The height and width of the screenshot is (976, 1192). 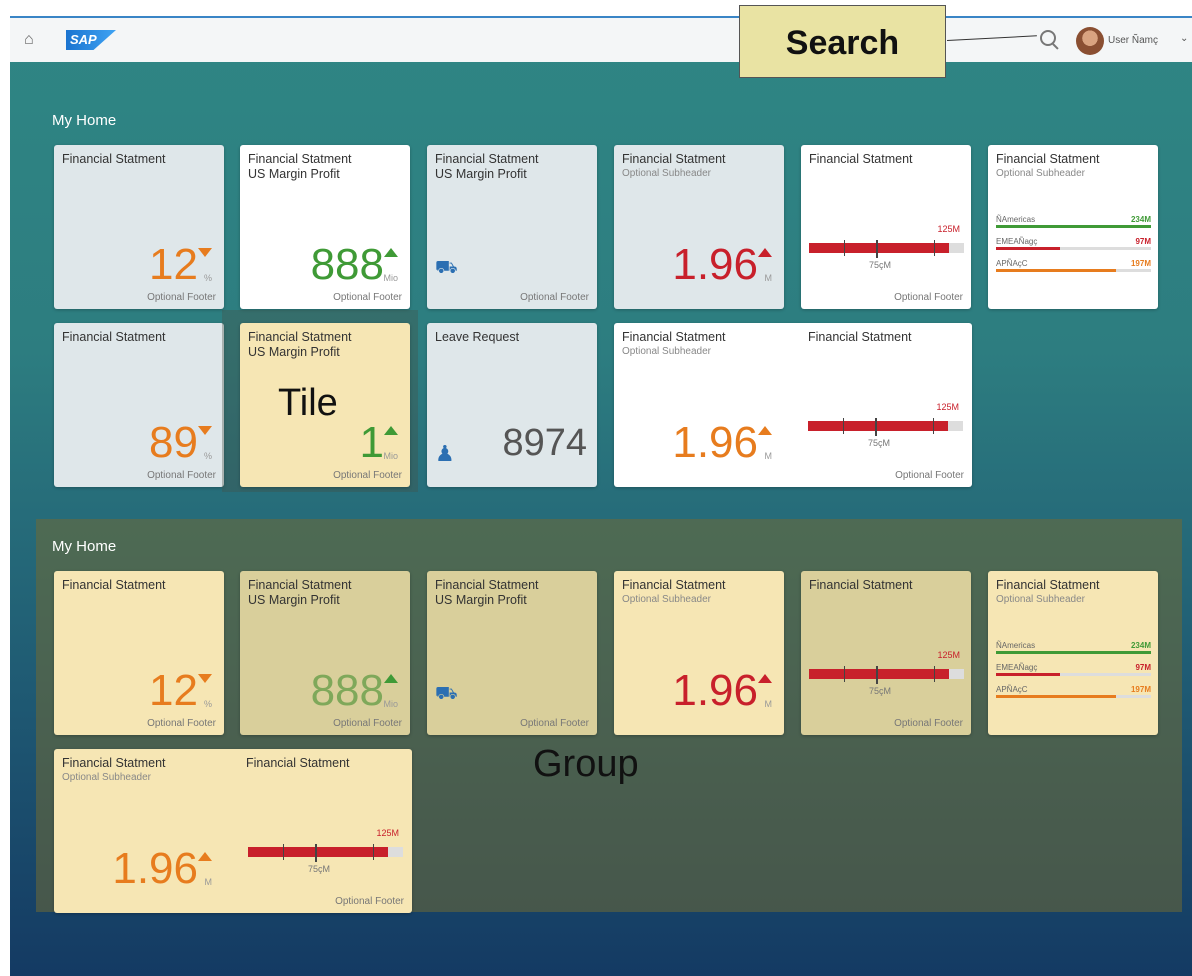 What do you see at coordinates (32, 40) in the screenshot?
I see `home-icon: ⌂` at bounding box center [32, 40].